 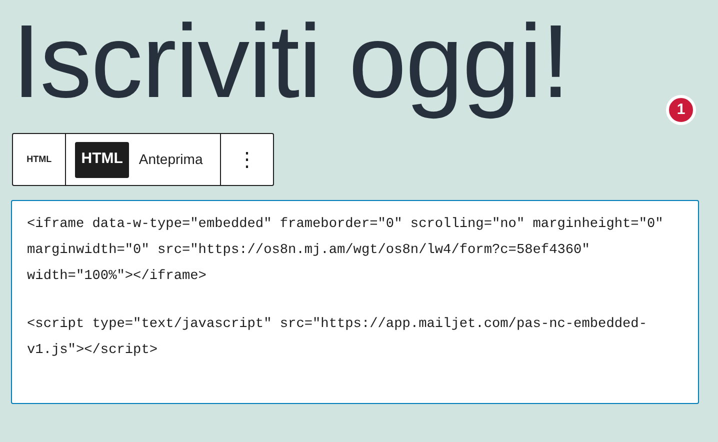 What do you see at coordinates (309, 251) in the screenshot?
I see `code-line: marginwidth="0" src="https://os8n.mj.am/wgt/os8n/lw4/form?c=58ef4360"` at bounding box center [309, 251].